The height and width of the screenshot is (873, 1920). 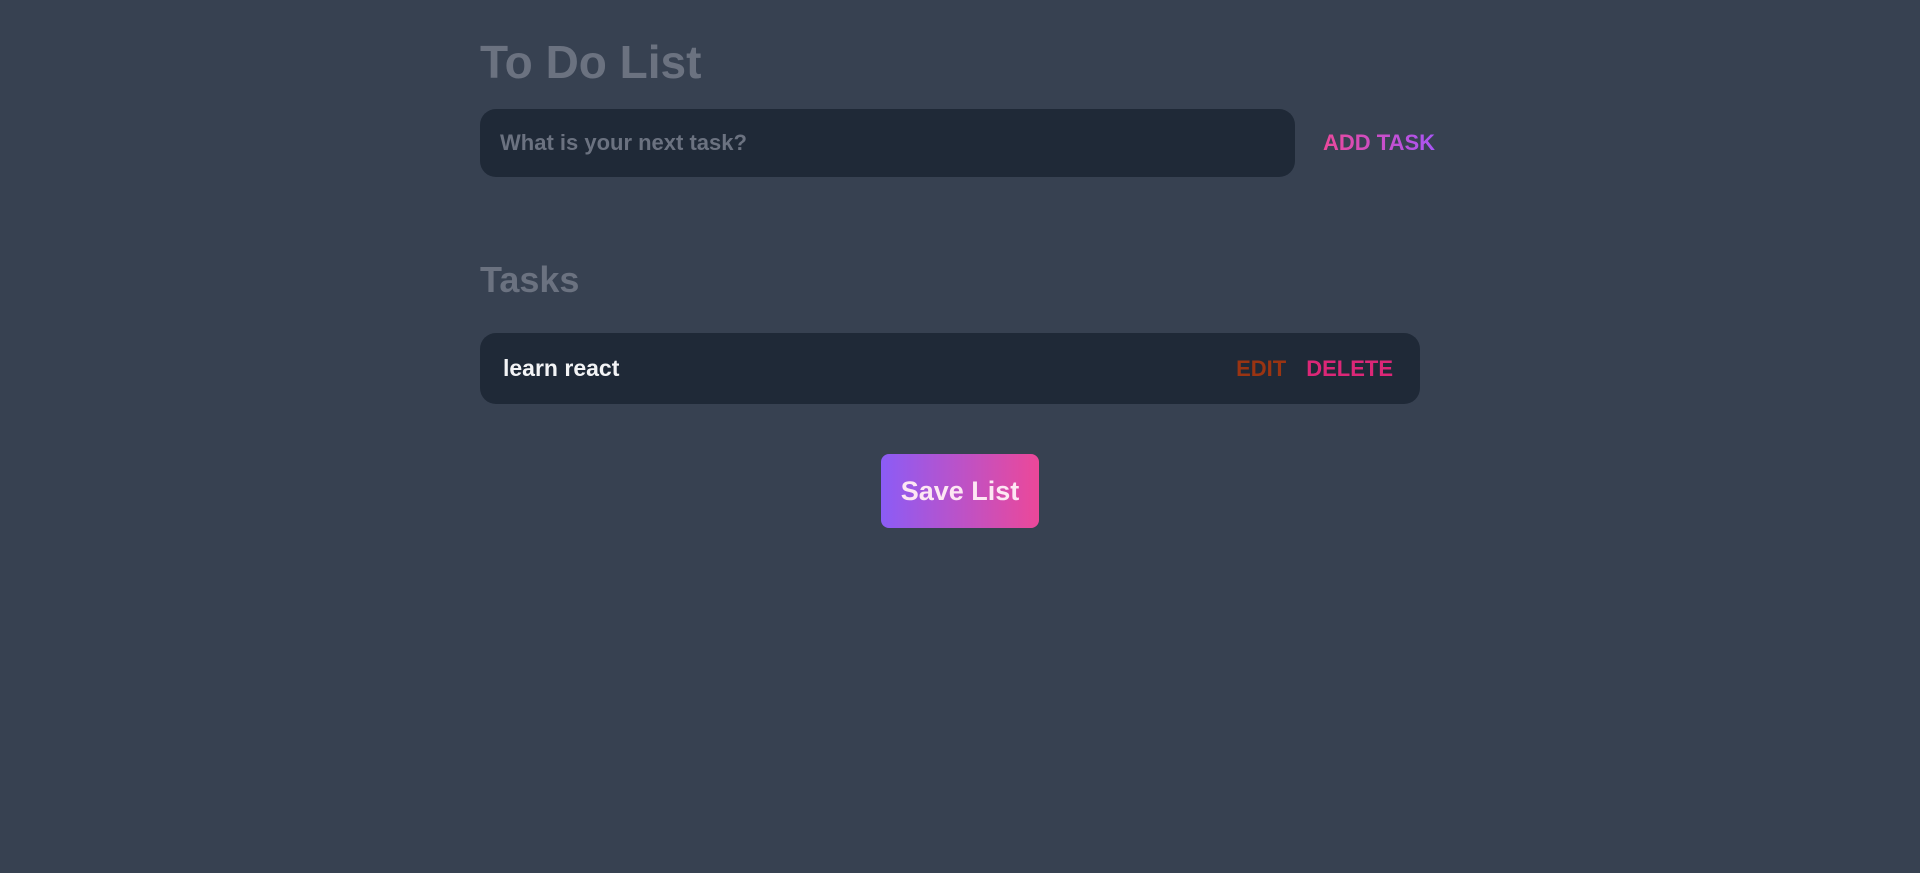 I want to click on save-list-button: Save List, so click(x=960, y=491).